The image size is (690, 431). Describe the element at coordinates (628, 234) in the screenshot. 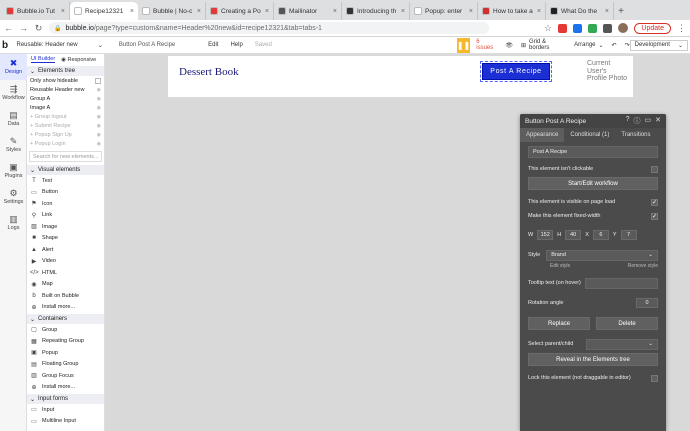

I see `y-input: 7` at that location.